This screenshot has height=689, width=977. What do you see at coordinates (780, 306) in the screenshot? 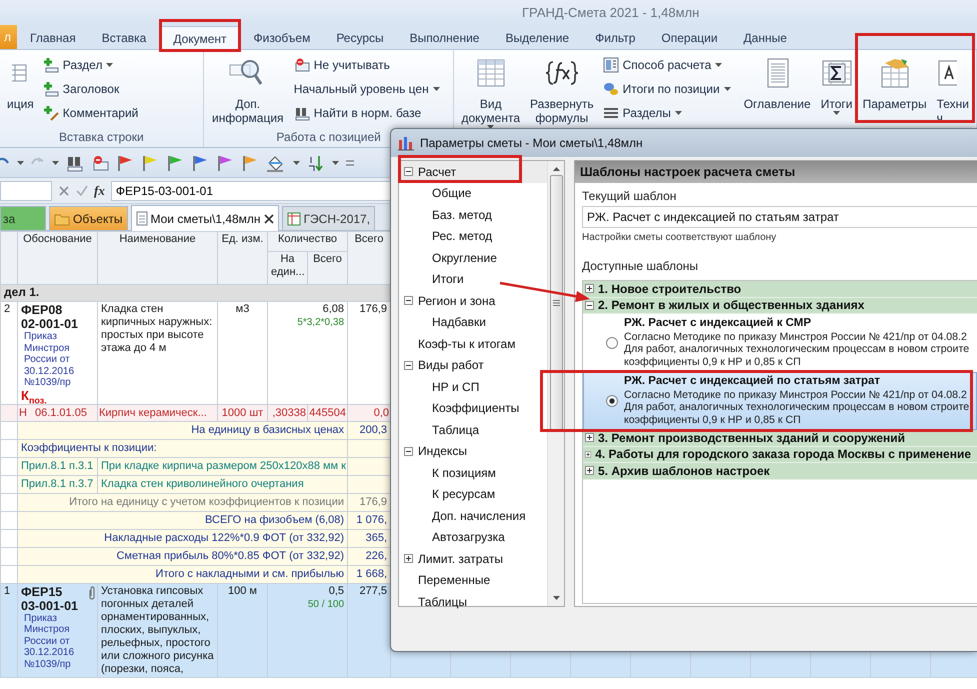
I see `template-group: 2. Ремонт в жилых и общественных зданиях` at bounding box center [780, 306].